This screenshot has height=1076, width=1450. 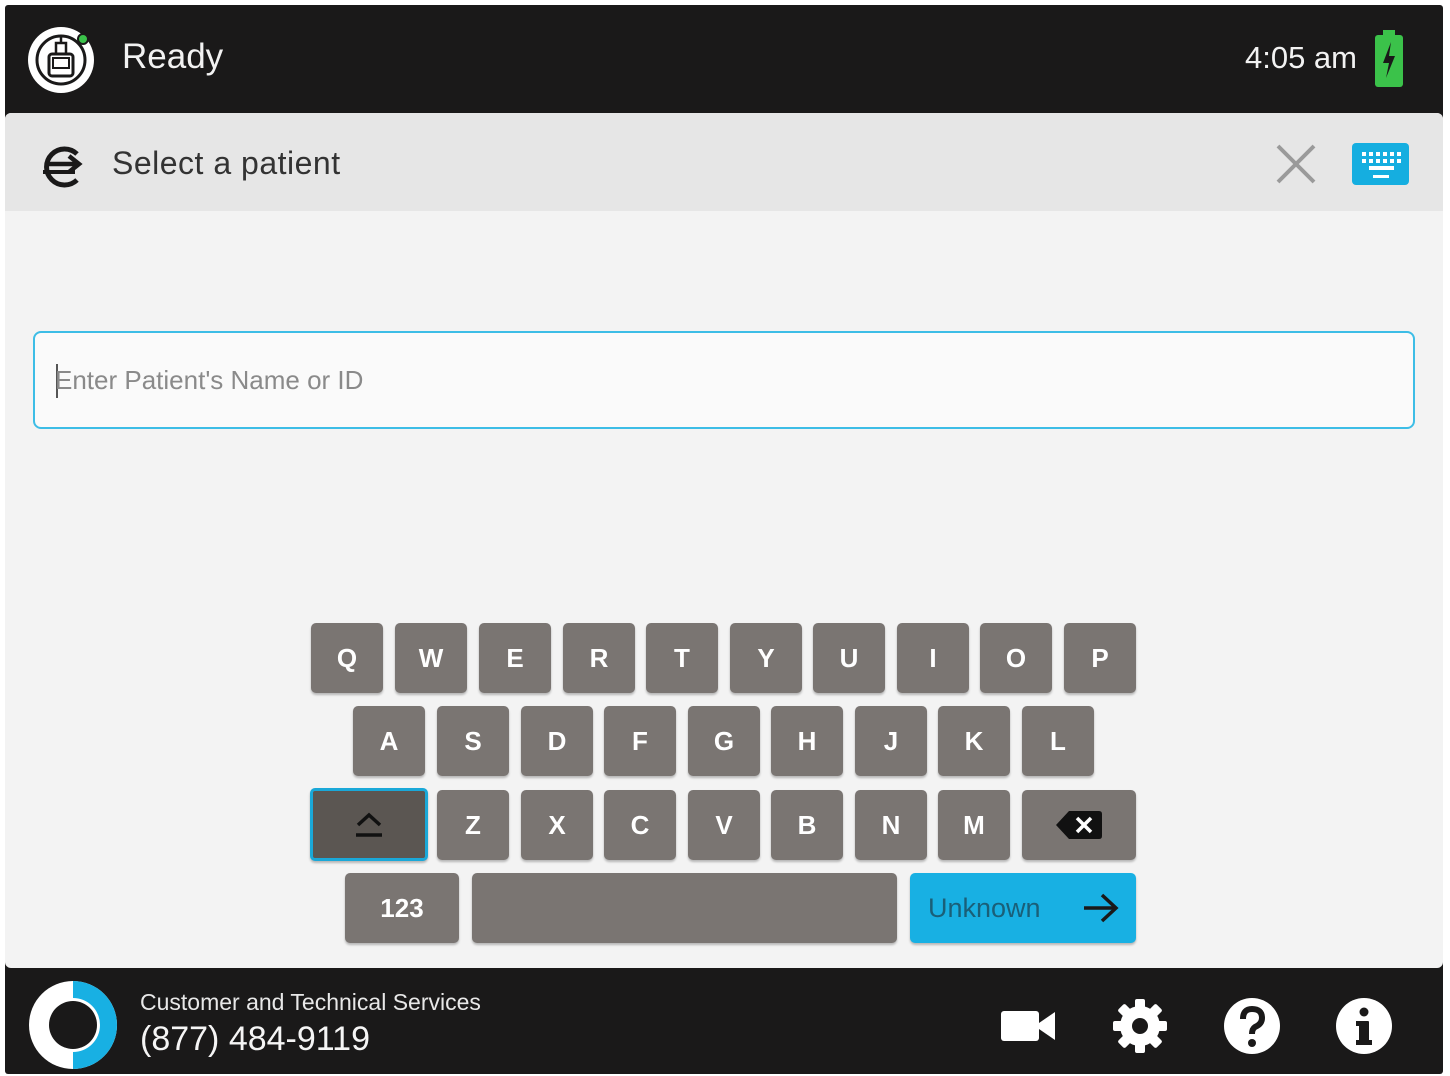 I want to click on key-o: O, so click(x=1016, y=658).